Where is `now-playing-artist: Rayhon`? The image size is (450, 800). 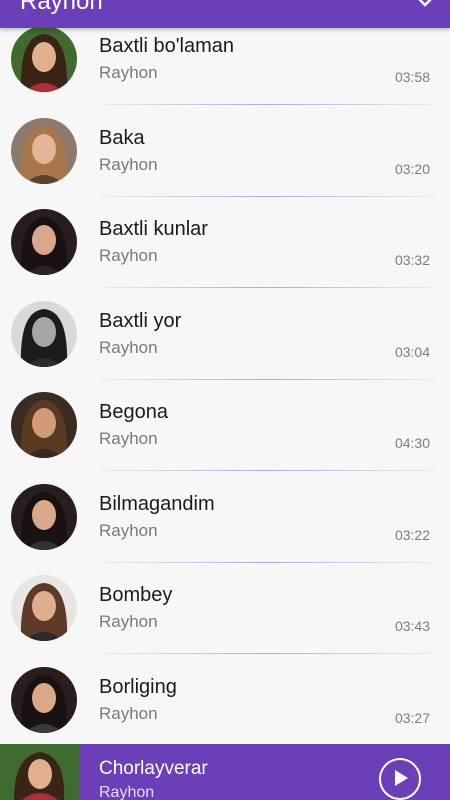
now-playing-artist: Rayhon is located at coordinates (127, 792).